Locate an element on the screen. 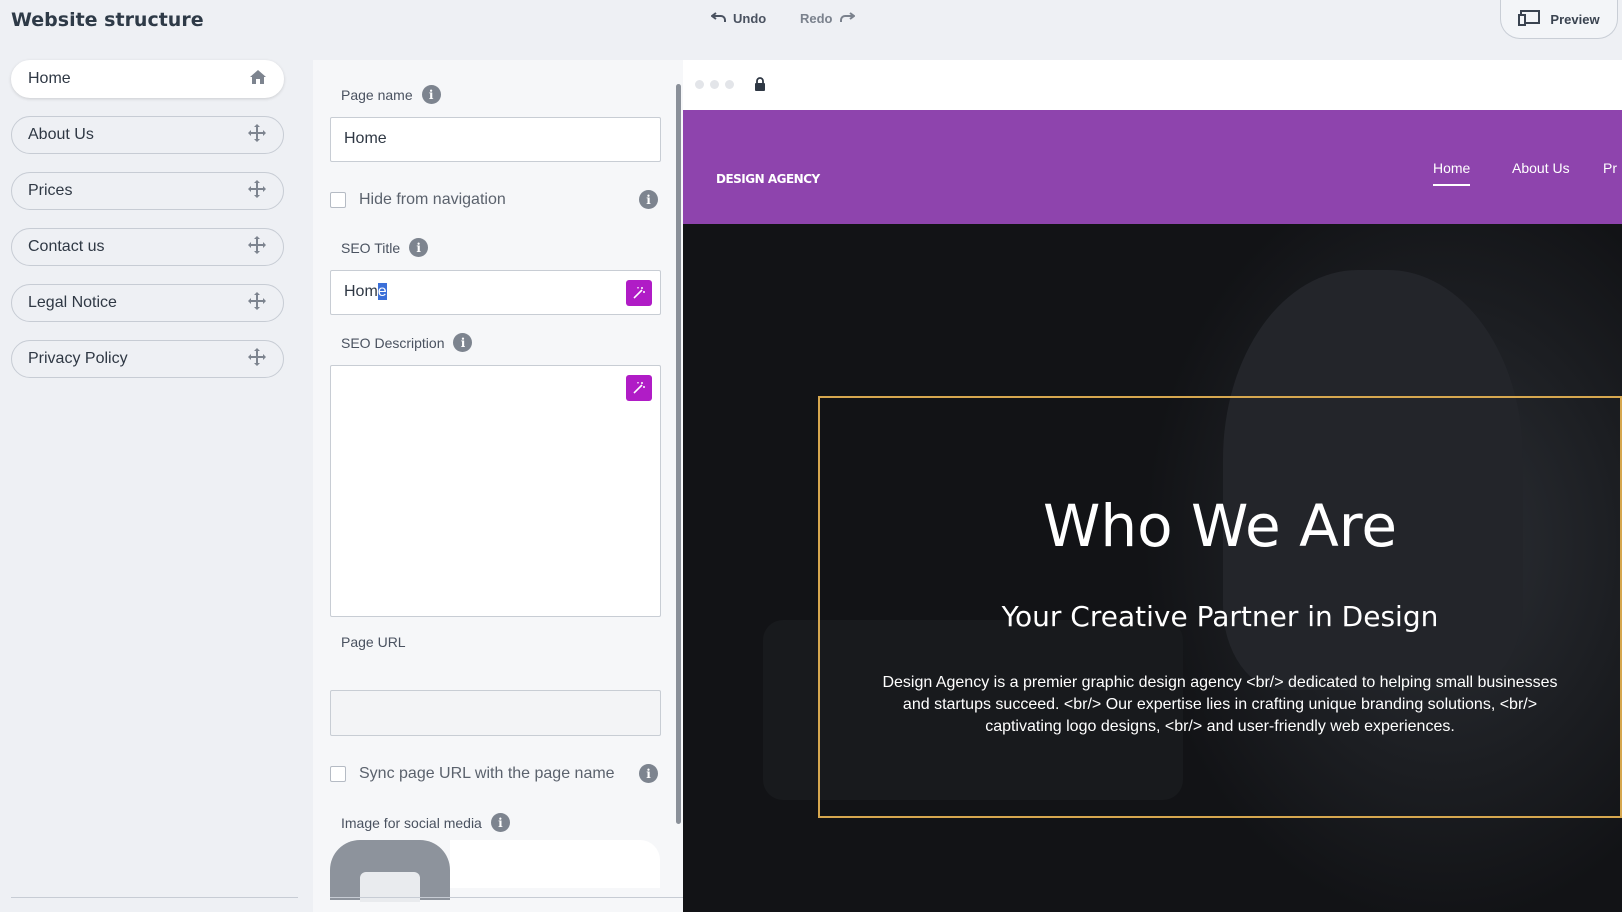  social-image-label-row: Image for social media i is located at coordinates (425, 822).